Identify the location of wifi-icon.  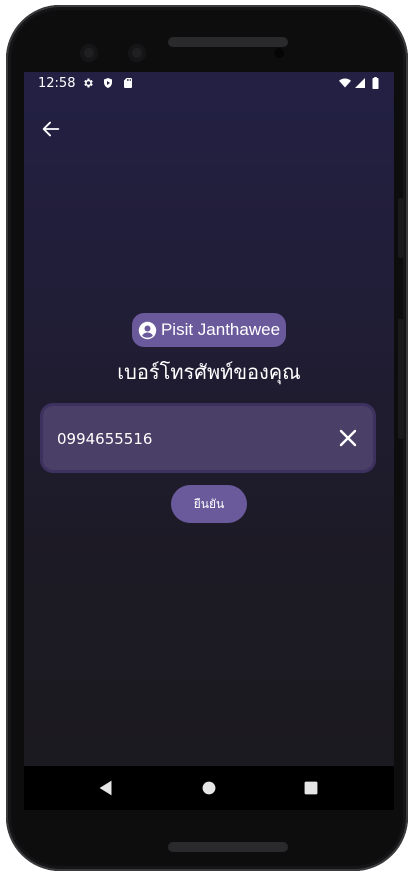
(345, 83).